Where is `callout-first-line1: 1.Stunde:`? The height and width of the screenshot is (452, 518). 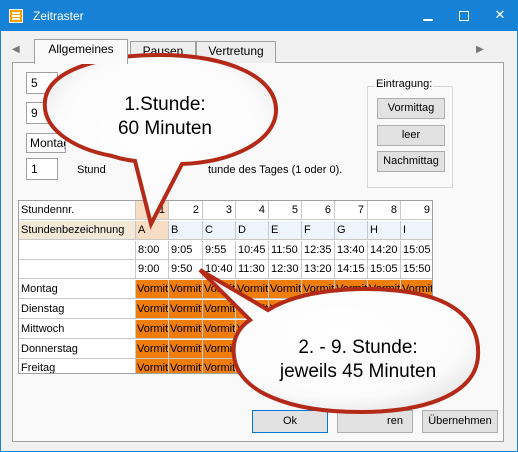 callout-first-line1: 1.Stunde: is located at coordinates (165, 104).